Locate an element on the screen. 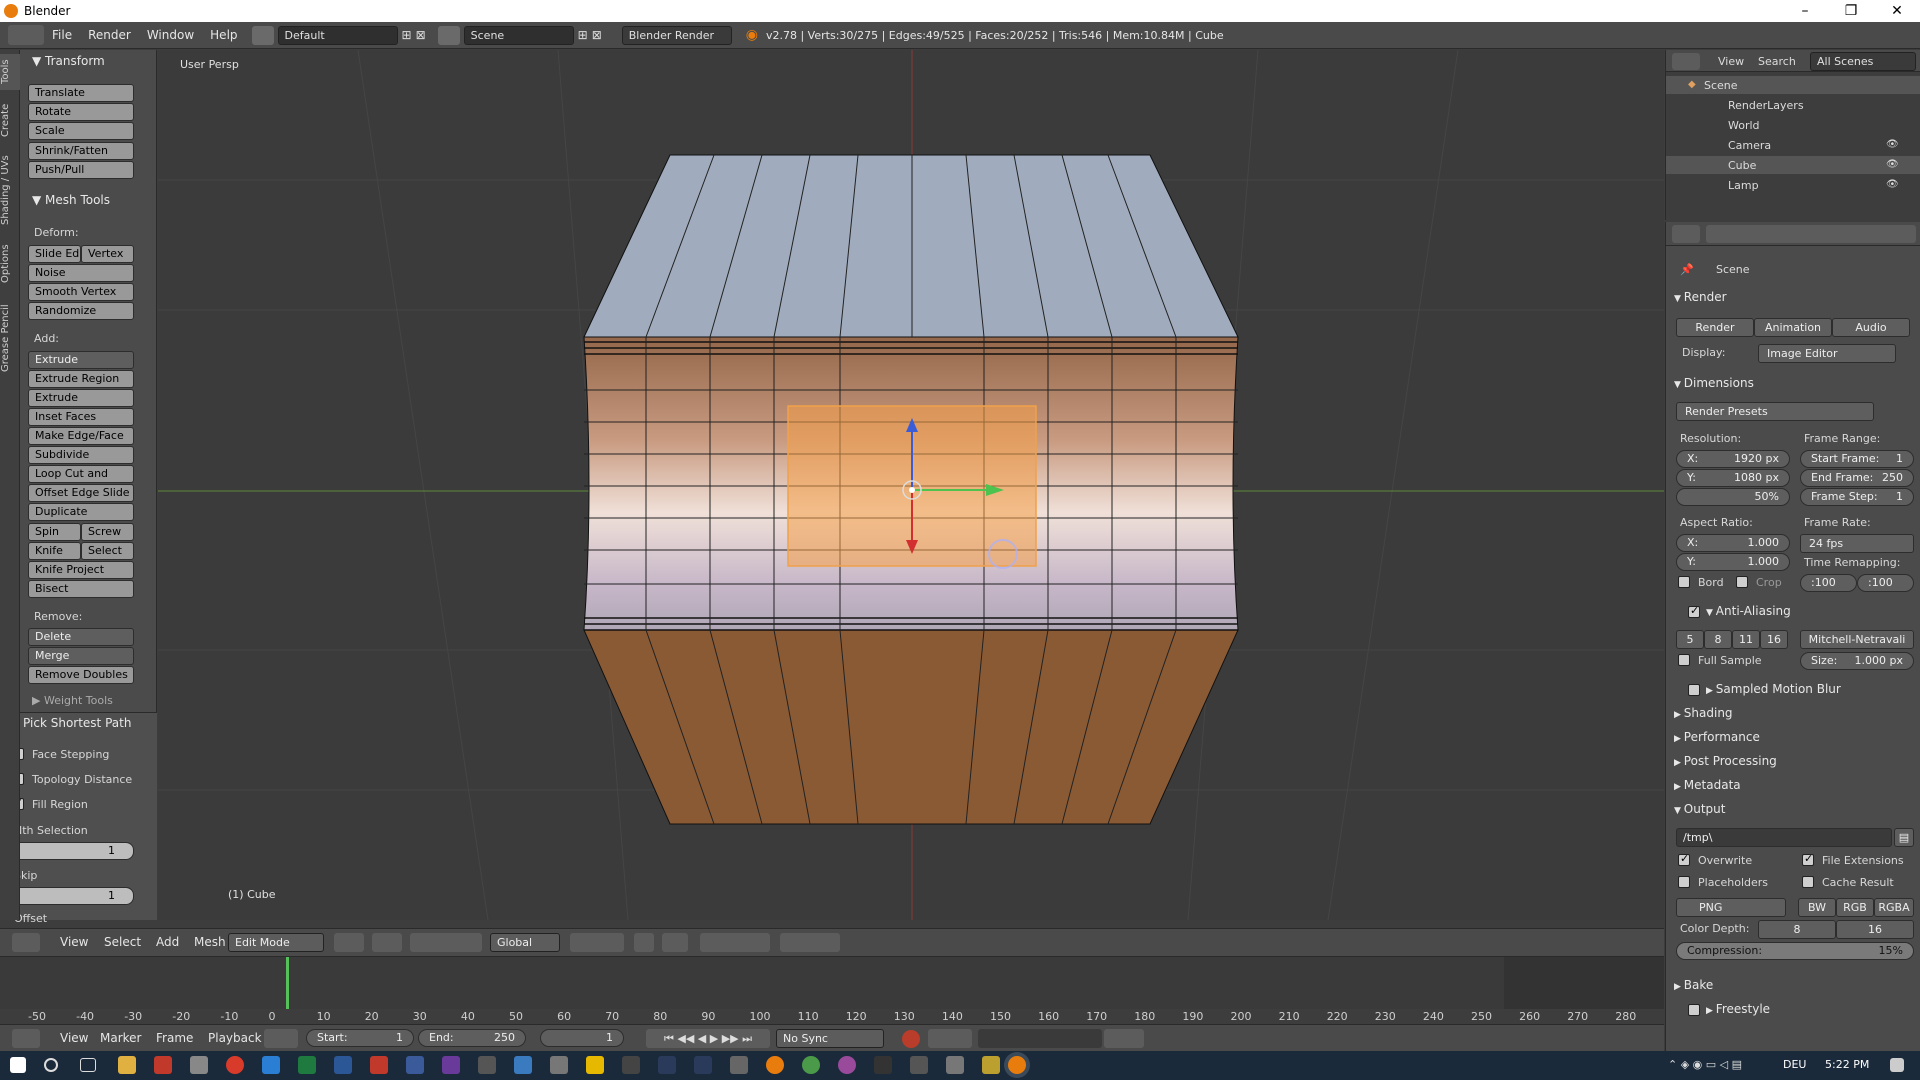 This screenshot has height=1080, width=1920. rotate-button: Rotate is located at coordinates (81, 112).